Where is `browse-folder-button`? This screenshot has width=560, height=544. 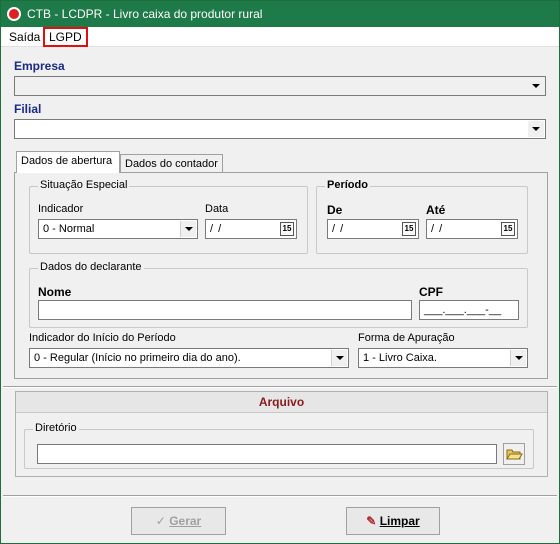
browse-folder-button is located at coordinates (514, 454).